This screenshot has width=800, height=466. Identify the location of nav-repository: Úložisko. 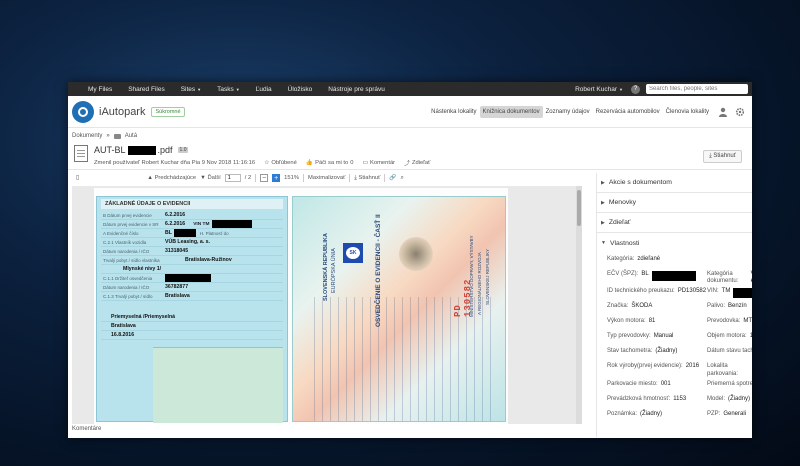
(300, 89).